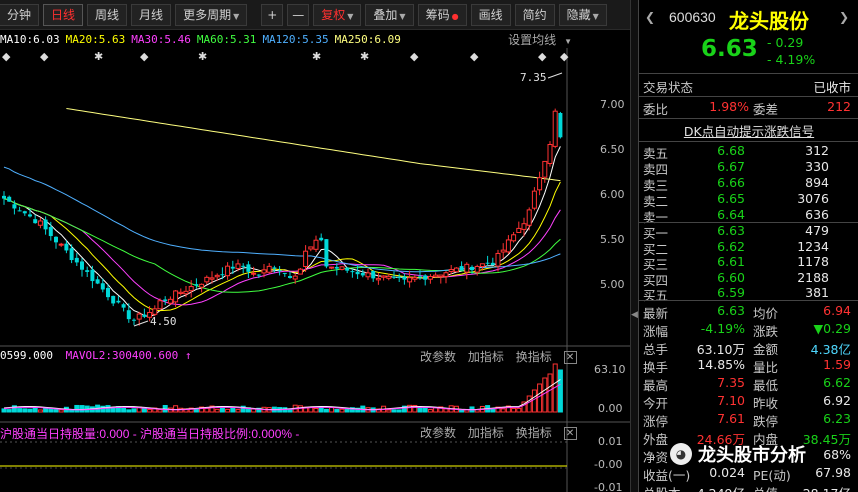 This screenshot has height=492, width=858. I want to click on ma-setting-dropdown: 设置均线 ▼, so click(543, 39).